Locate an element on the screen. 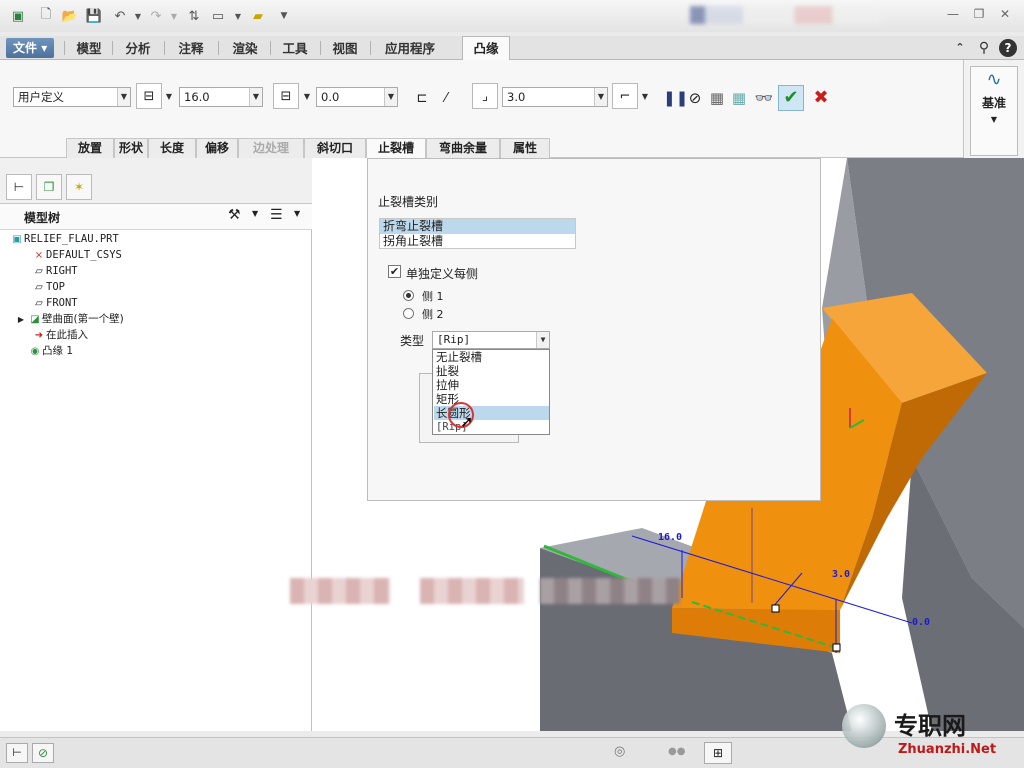  length2-input: 0.0 ▼ is located at coordinates (357, 97).